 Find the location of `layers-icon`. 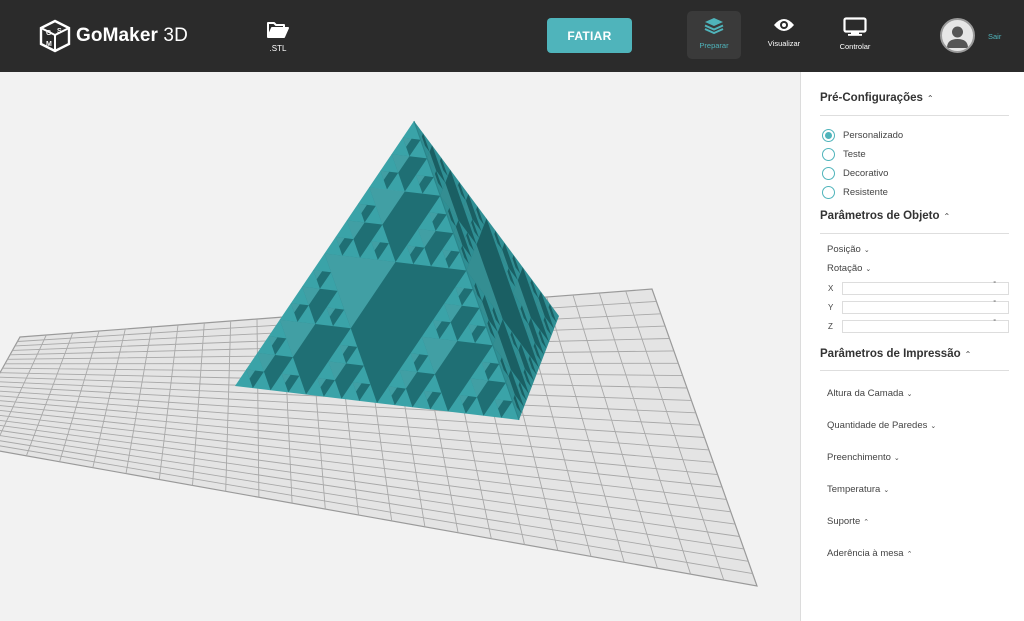

layers-icon is located at coordinates (714, 26).